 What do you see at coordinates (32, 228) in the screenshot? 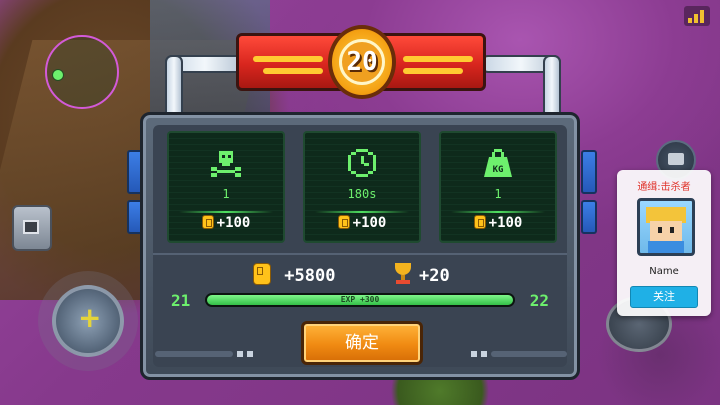
I see `inventory-button` at bounding box center [32, 228].